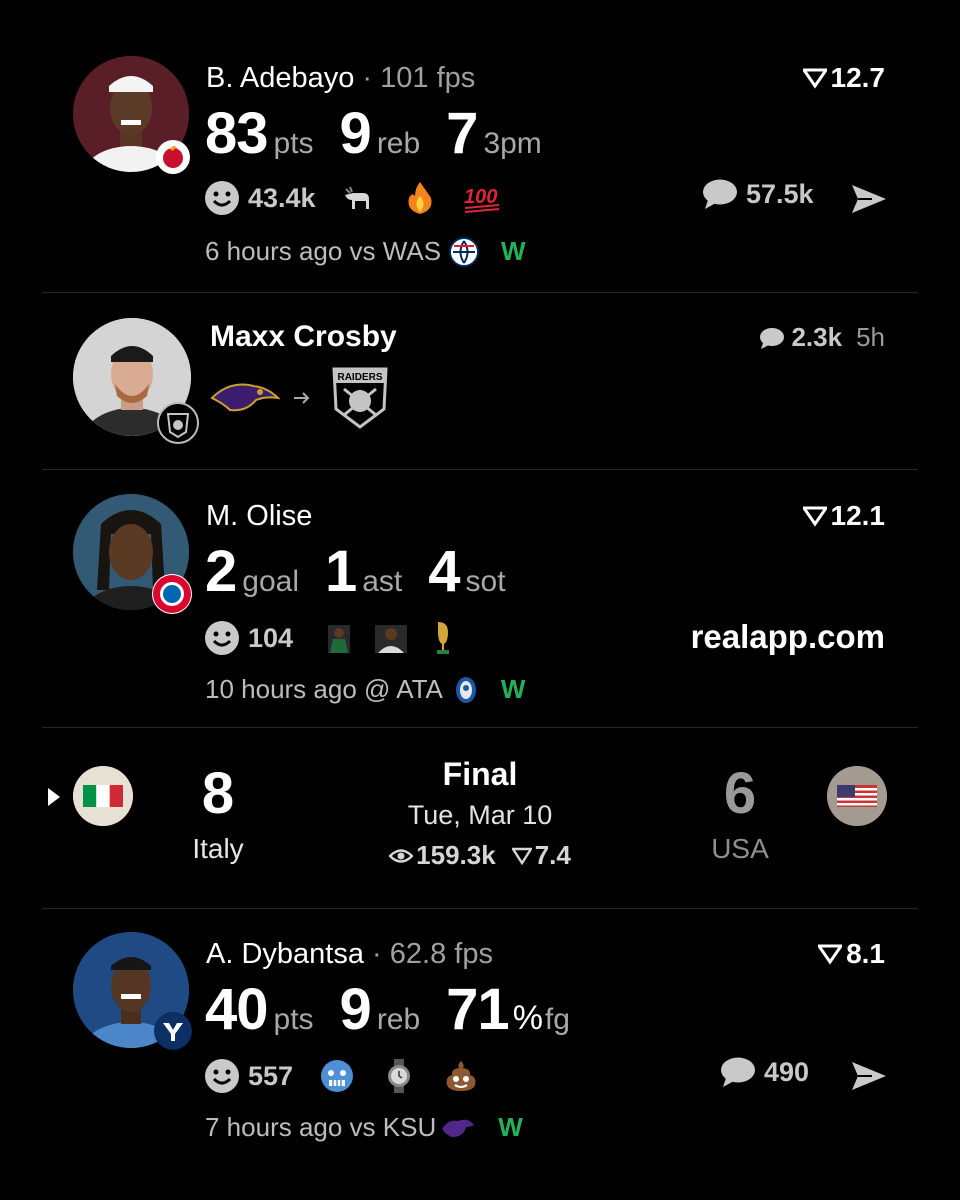  Describe the element at coordinates (221, 571) in the screenshot. I see `stat-value: 2` at that location.